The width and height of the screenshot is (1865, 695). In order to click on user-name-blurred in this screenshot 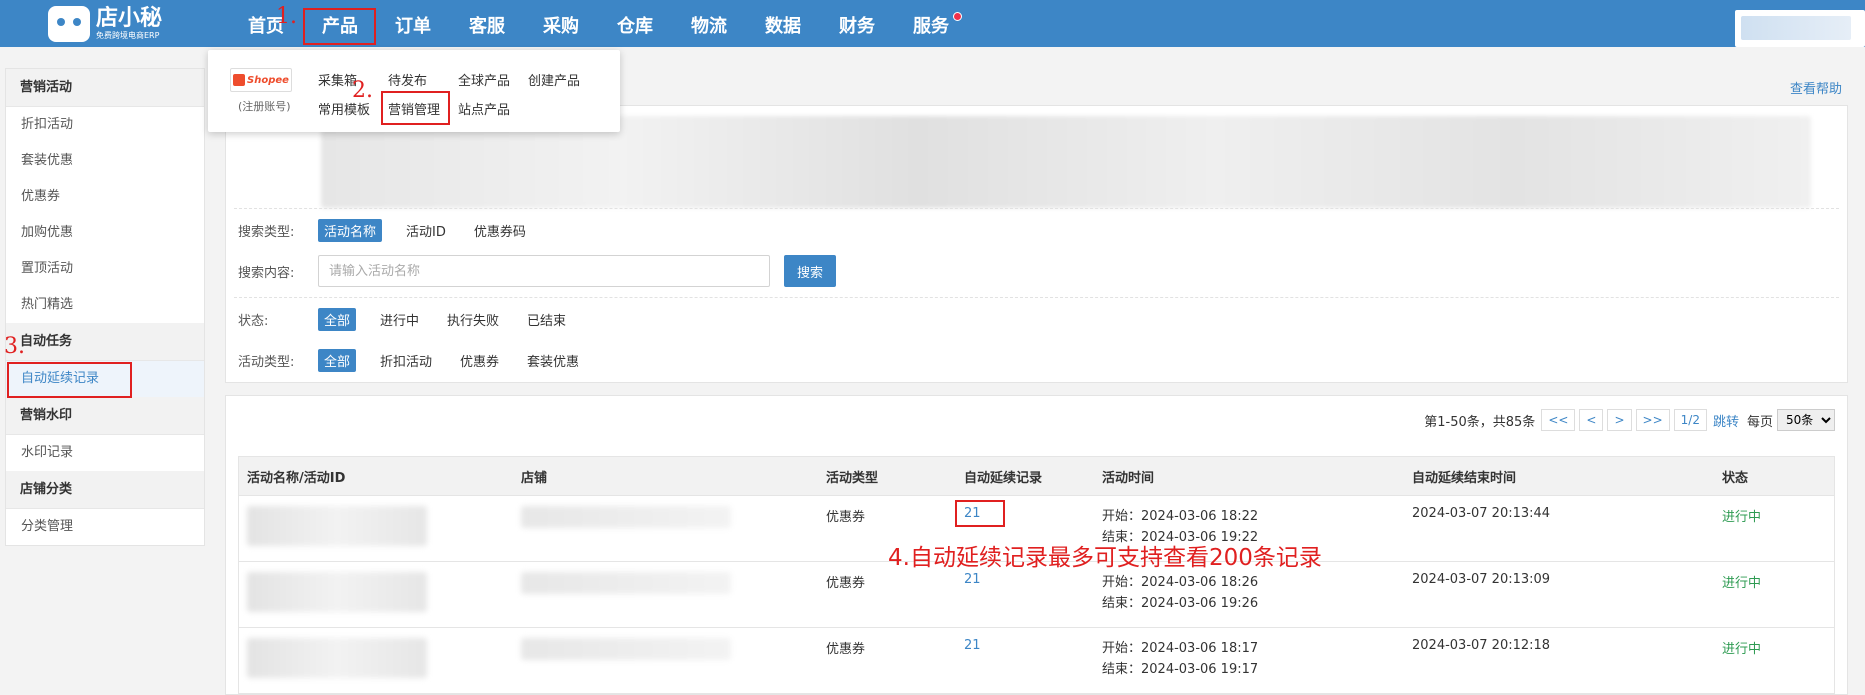, I will do `click(1796, 28)`.